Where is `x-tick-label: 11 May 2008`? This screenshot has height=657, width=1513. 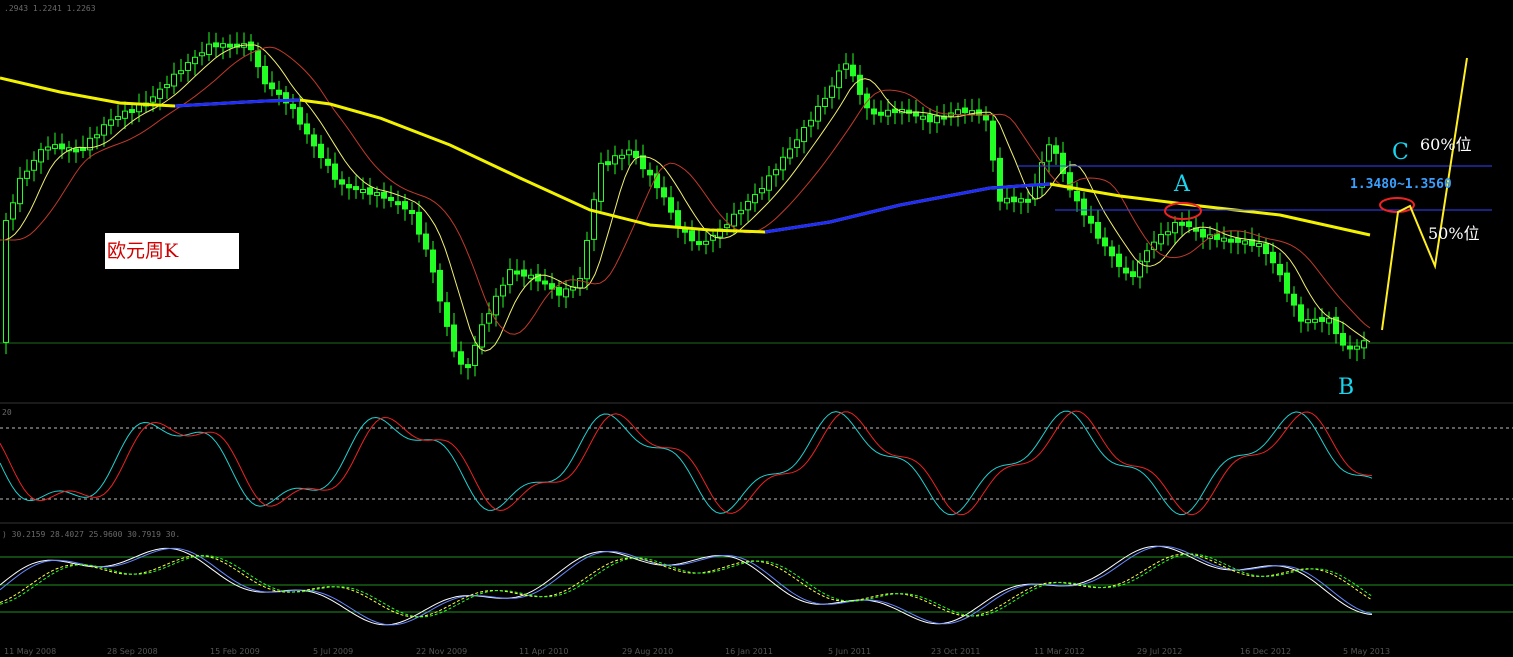 x-tick-label: 11 May 2008 is located at coordinates (30, 651).